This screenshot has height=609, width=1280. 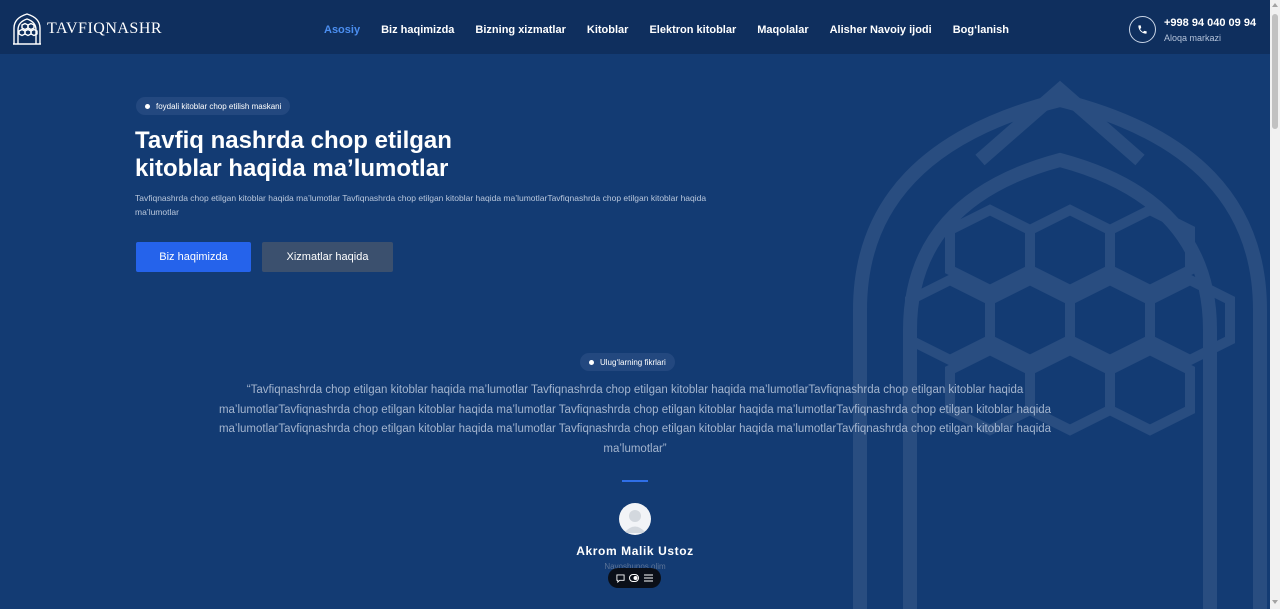 I want to click on logo: TAVFIQNASHR, so click(x=87, y=29).